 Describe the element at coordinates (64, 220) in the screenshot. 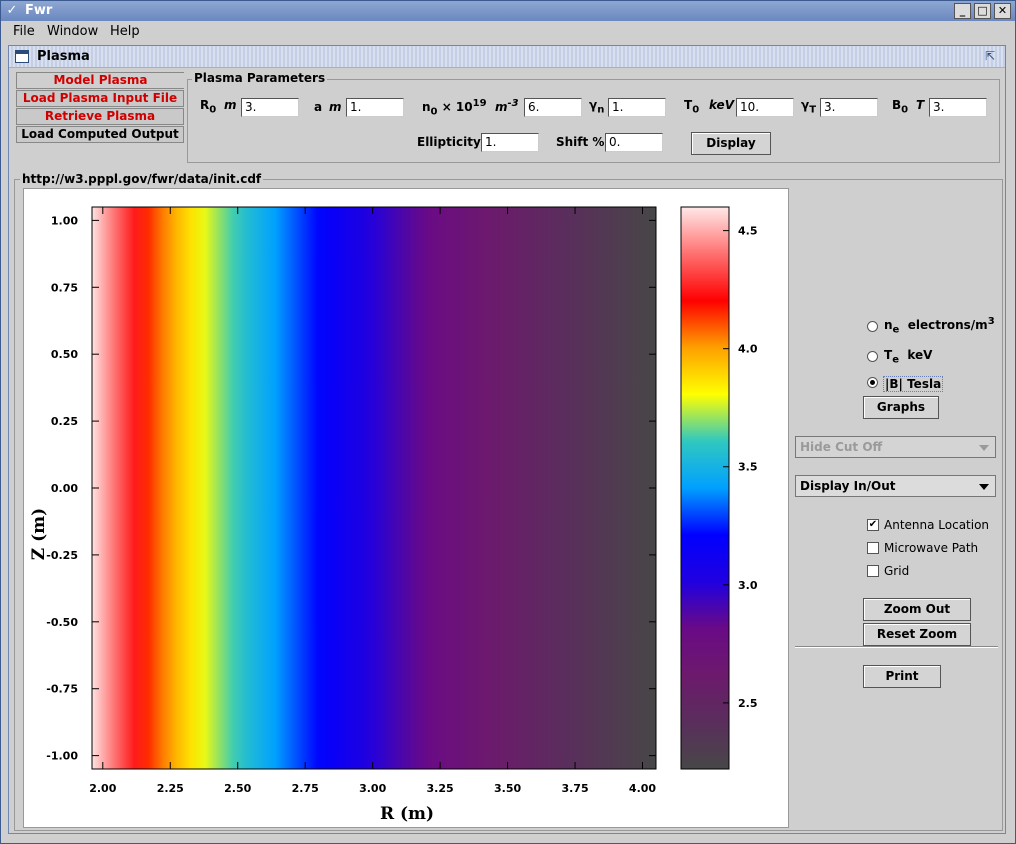

I see `y-tick-label: 1.00` at that location.